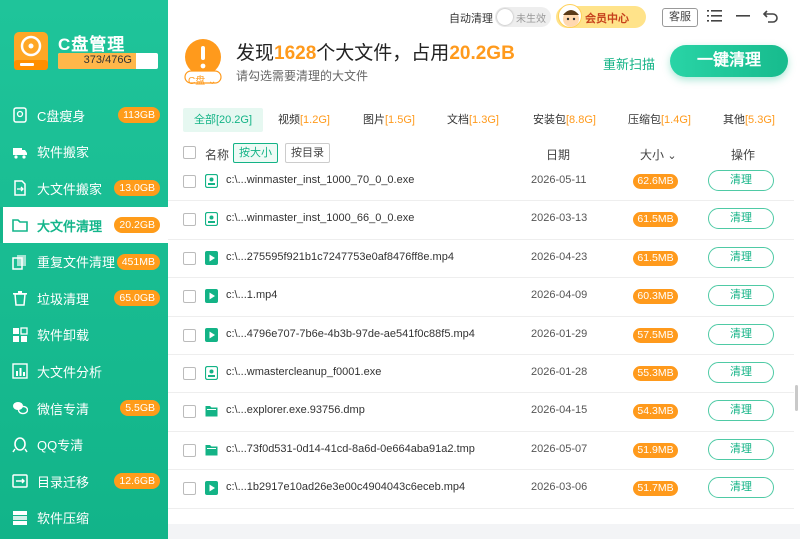 This screenshot has width=800, height=539. Describe the element at coordinates (20, 225) in the screenshot. I see `folder-icon` at that location.